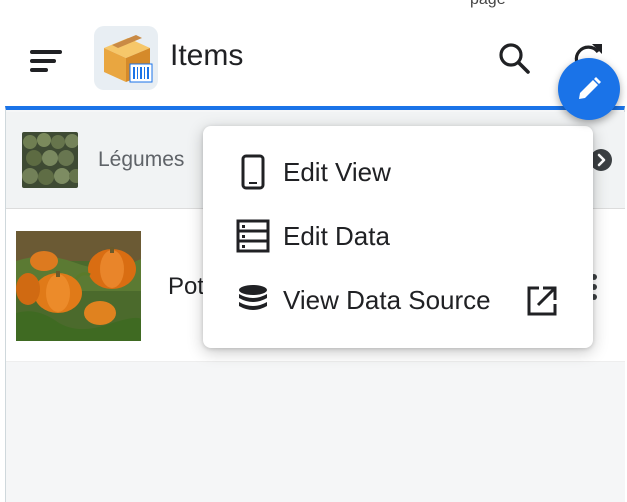 The width and height of the screenshot is (627, 502). I want to click on menu-item-edit-view: Edit View, so click(398, 172).